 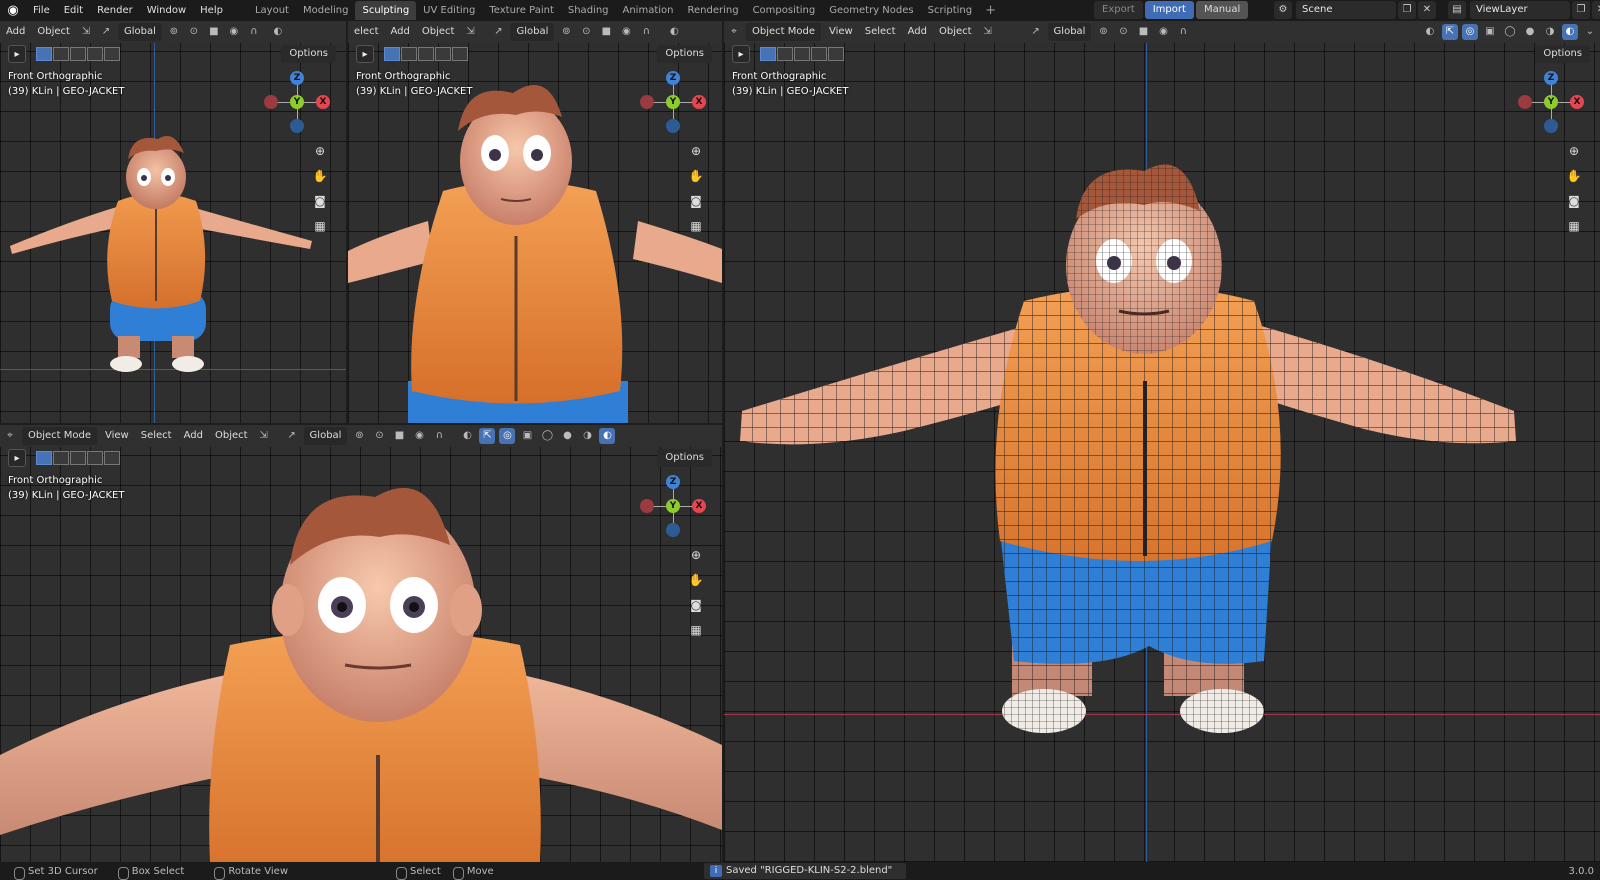 What do you see at coordinates (521, 10) in the screenshot?
I see `tab-texture-paint: Texture Paint` at bounding box center [521, 10].